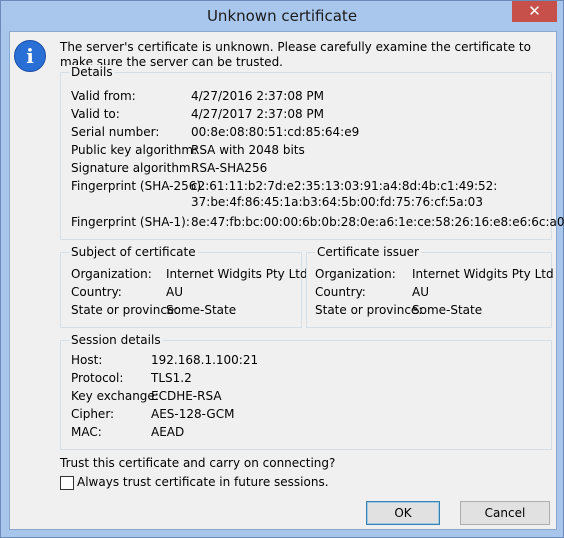  Describe the element at coordinates (168, 432) in the screenshot. I see `session-mac-value: AEAD` at that location.